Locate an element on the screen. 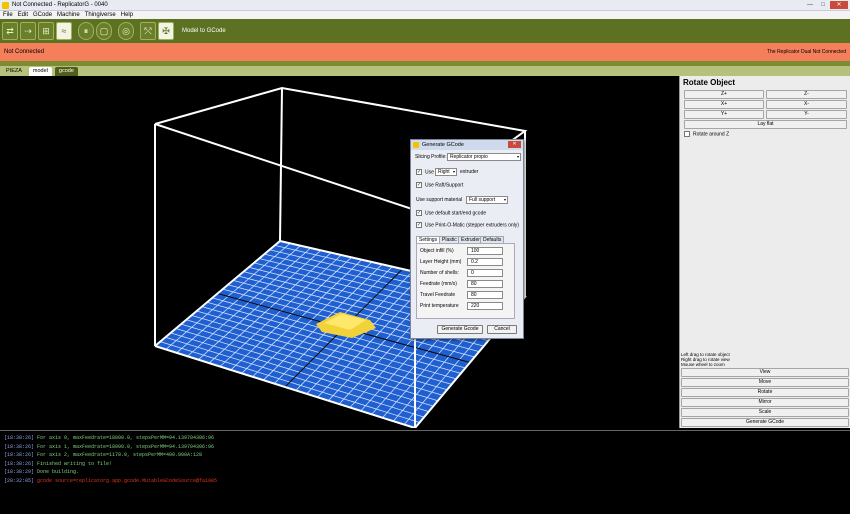  title-bar: Not Connected - ReplicatorG - 0040 — □ ✕ is located at coordinates (425, 5).